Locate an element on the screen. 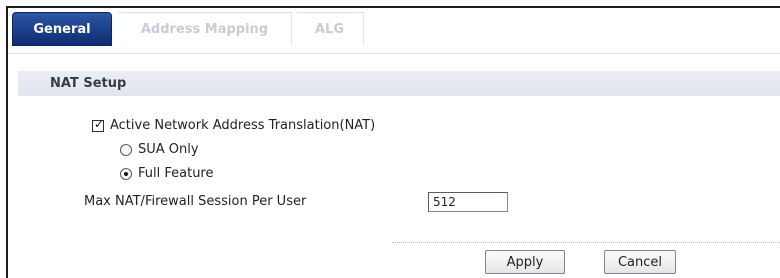  session-row: Max NAT/Firewall Session Per User is located at coordinates (195, 201).